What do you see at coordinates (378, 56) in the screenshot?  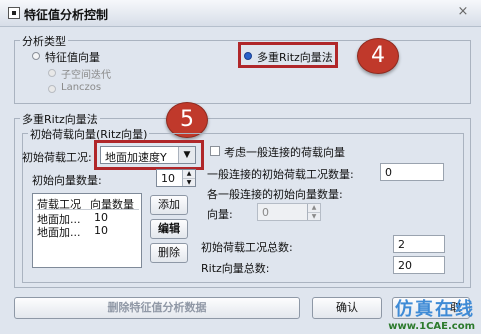 I see `step-4-badge: 4` at bounding box center [378, 56].